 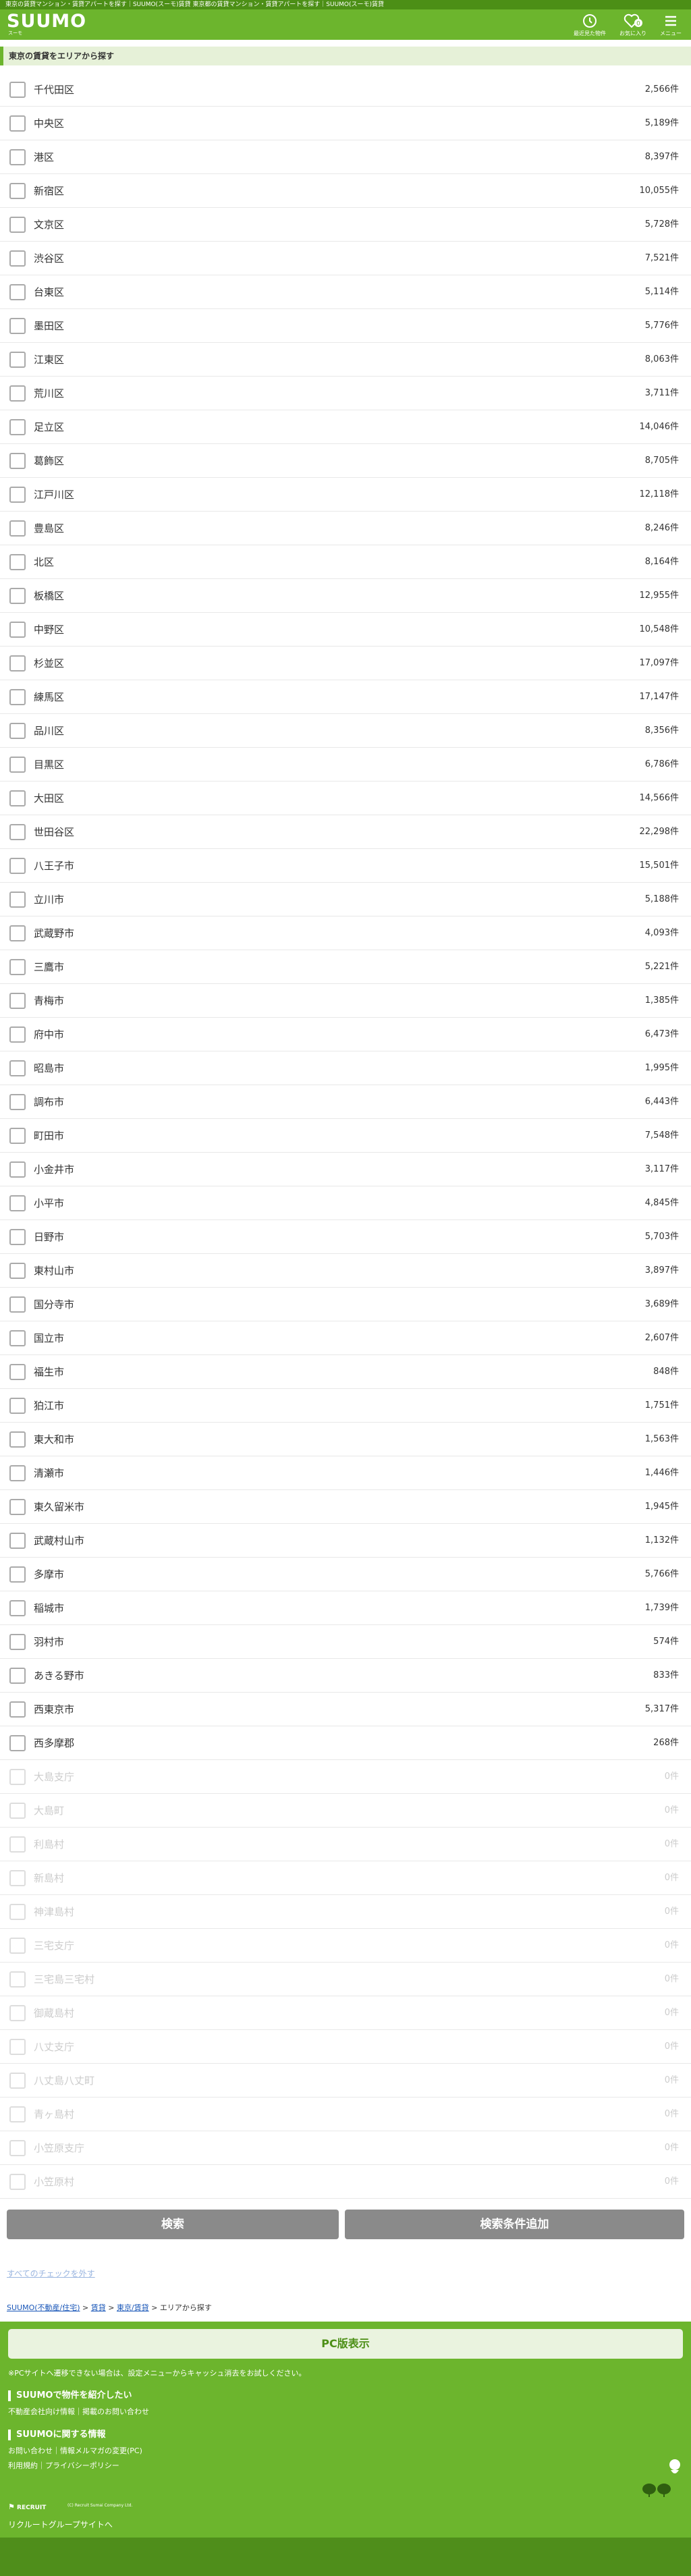 I want to click on area-row: 台東区 5,114件, so click(x=345, y=292).